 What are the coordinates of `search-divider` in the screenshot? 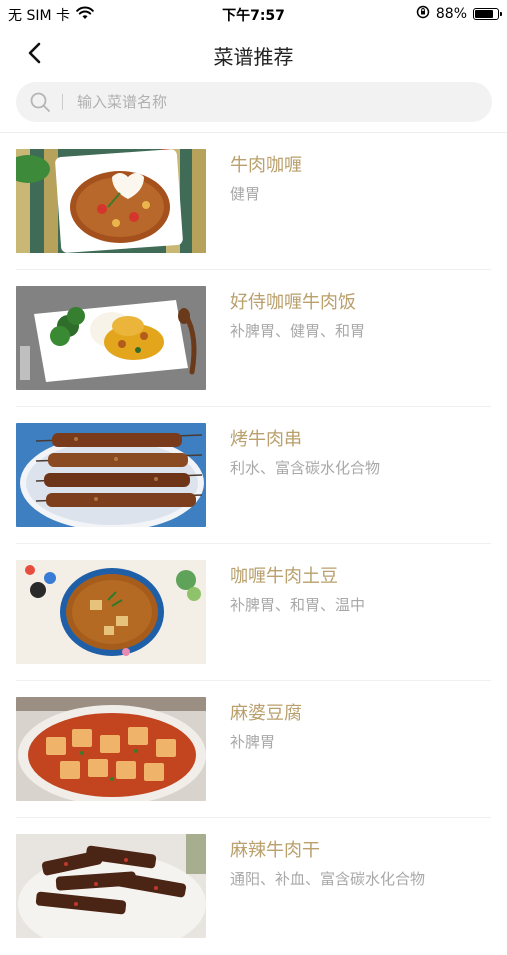 It's located at (62, 102).